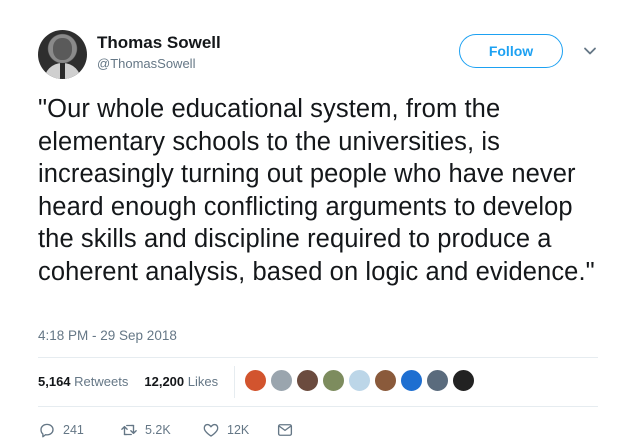 The width and height of the screenshot is (634, 447). I want to click on heart-icon, so click(211, 430).